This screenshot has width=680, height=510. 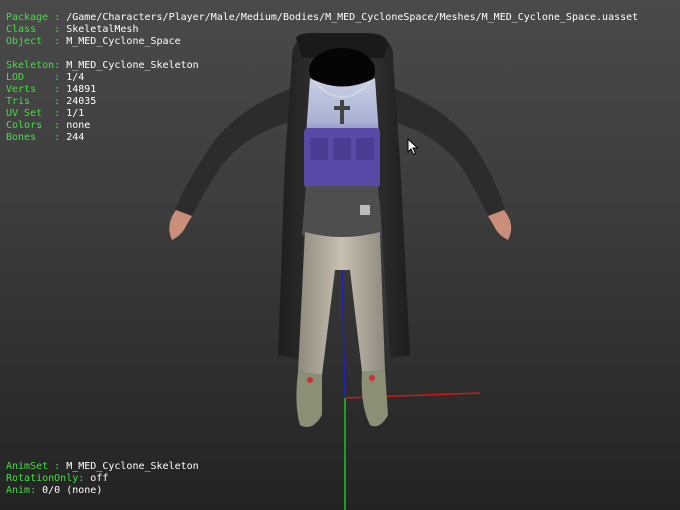 I want to click on mouse-cursor-icon, so click(x=413, y=147).